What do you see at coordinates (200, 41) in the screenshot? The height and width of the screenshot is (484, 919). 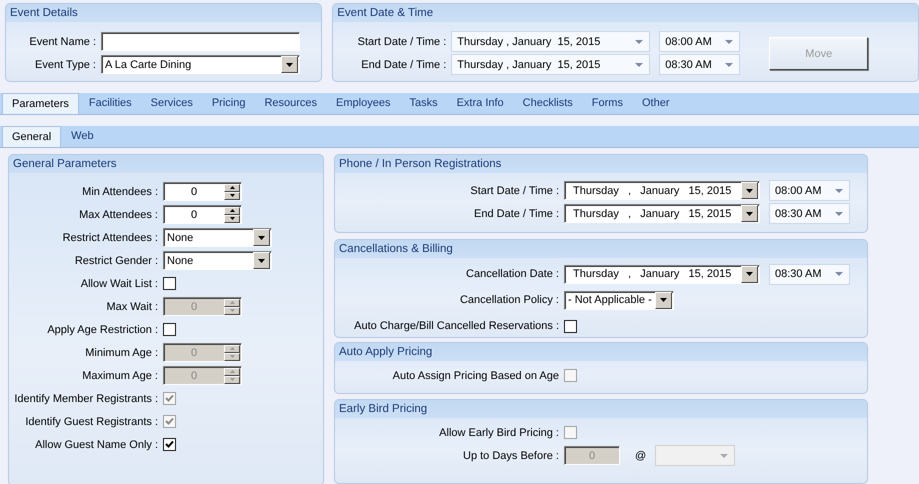 I see `input-field` at bounding box center [200, 41].